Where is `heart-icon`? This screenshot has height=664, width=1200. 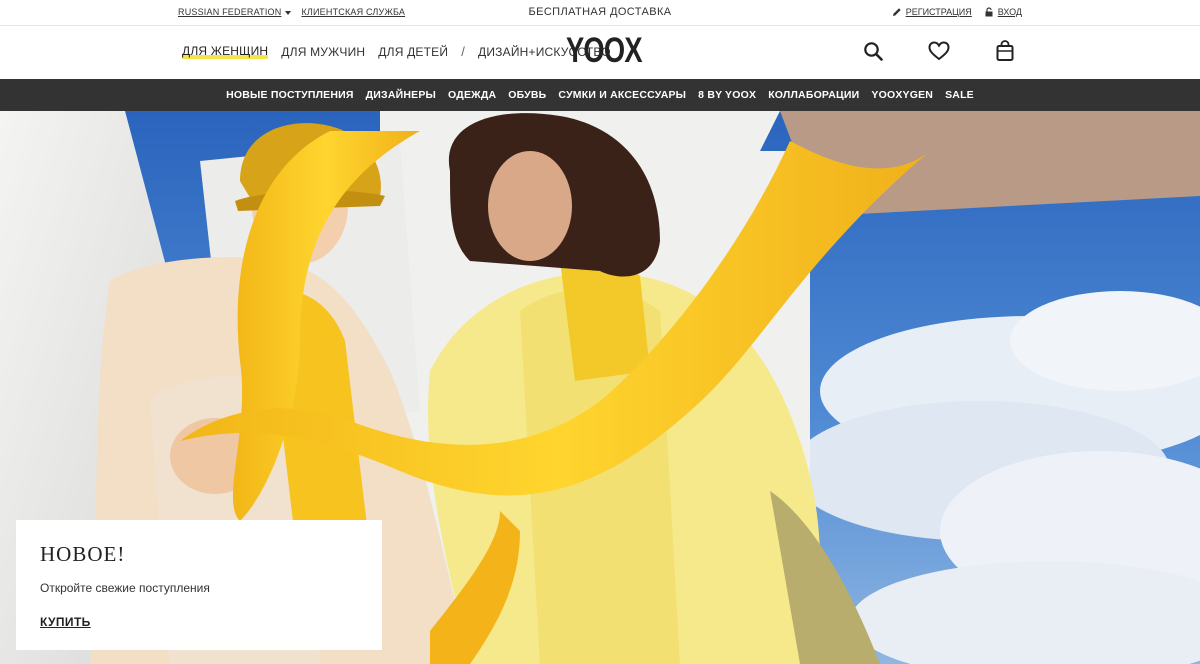
heart-icon is located at coordinates (939, 51).